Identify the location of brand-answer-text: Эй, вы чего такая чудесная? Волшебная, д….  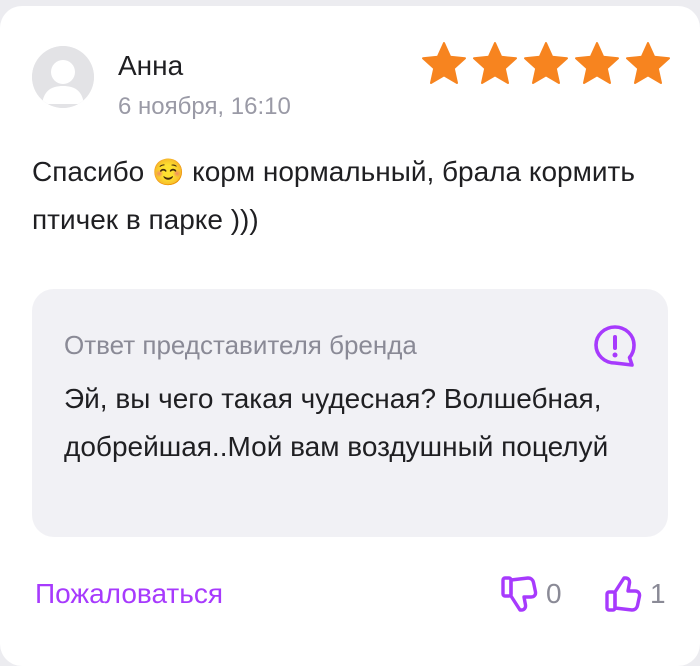
(336, 422).